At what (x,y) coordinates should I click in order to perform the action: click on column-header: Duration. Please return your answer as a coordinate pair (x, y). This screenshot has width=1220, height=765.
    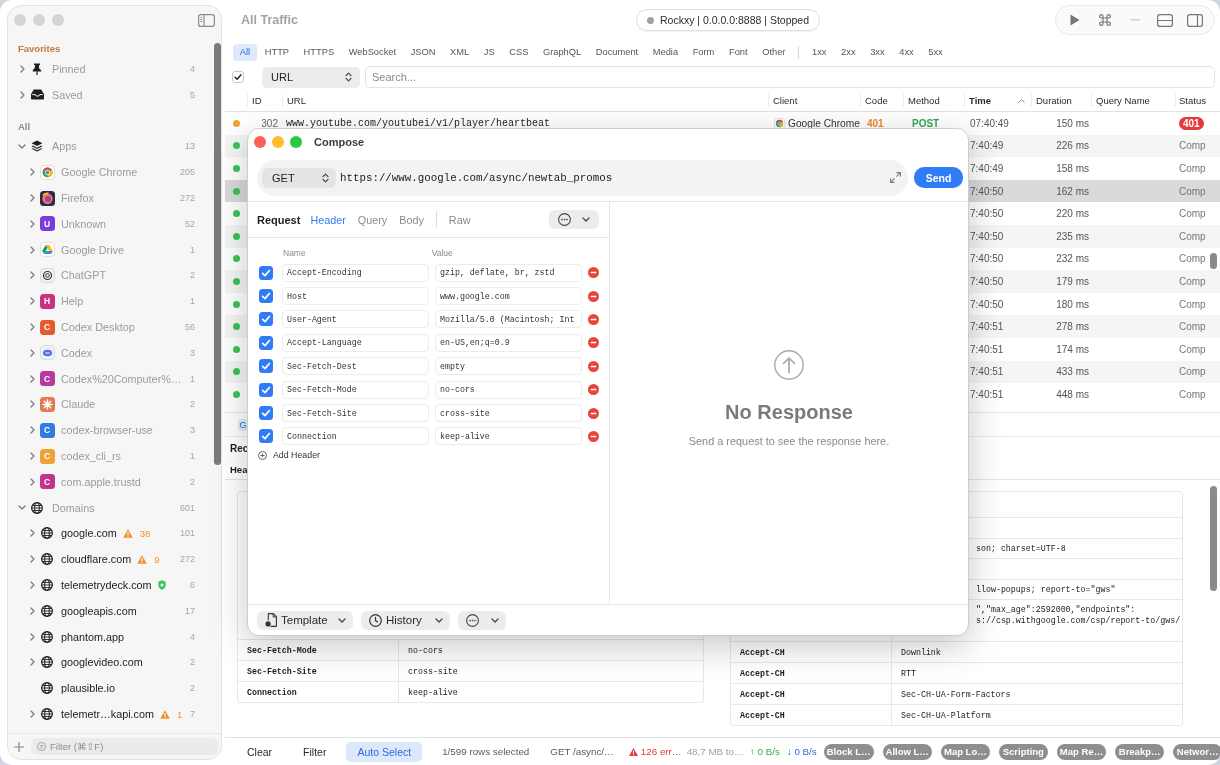
    Looking at the image, I should click on (1061, 100).